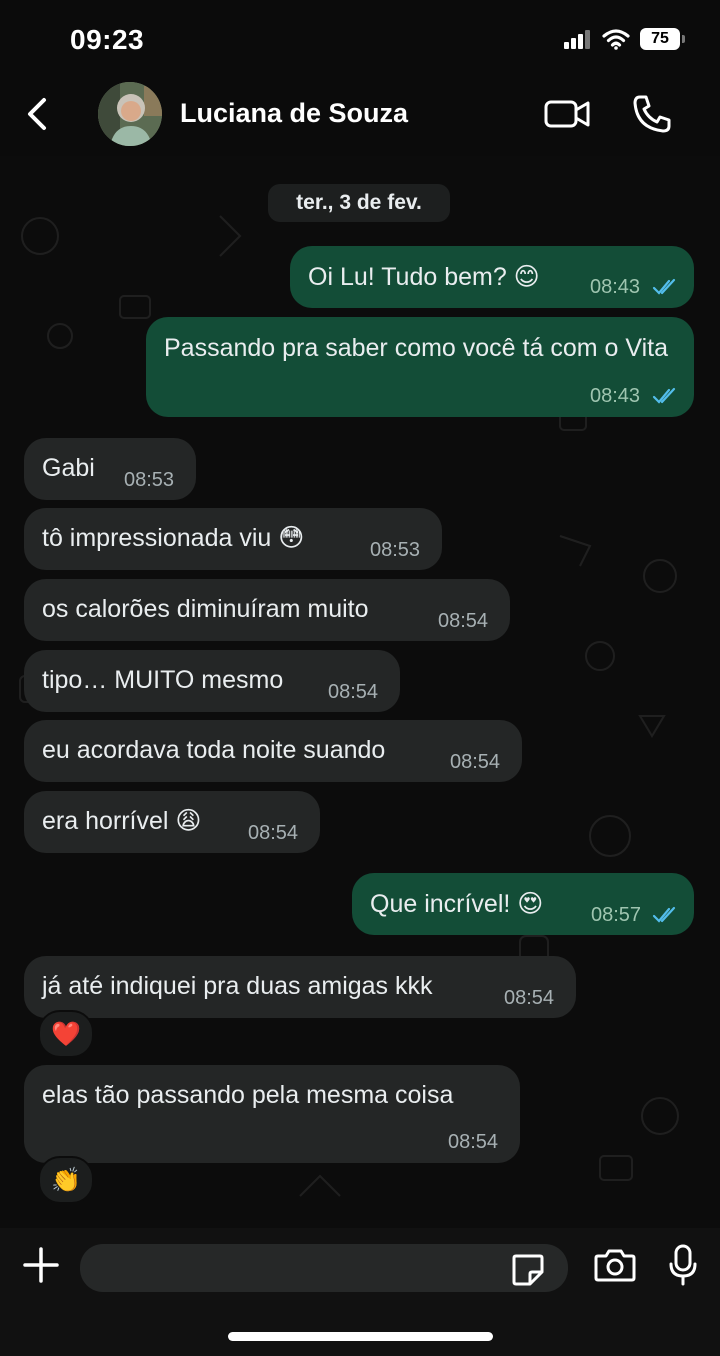  I want to click on message-bubble-incoming: tipo… MUITO mesmo 08:54, so click(212, 681).